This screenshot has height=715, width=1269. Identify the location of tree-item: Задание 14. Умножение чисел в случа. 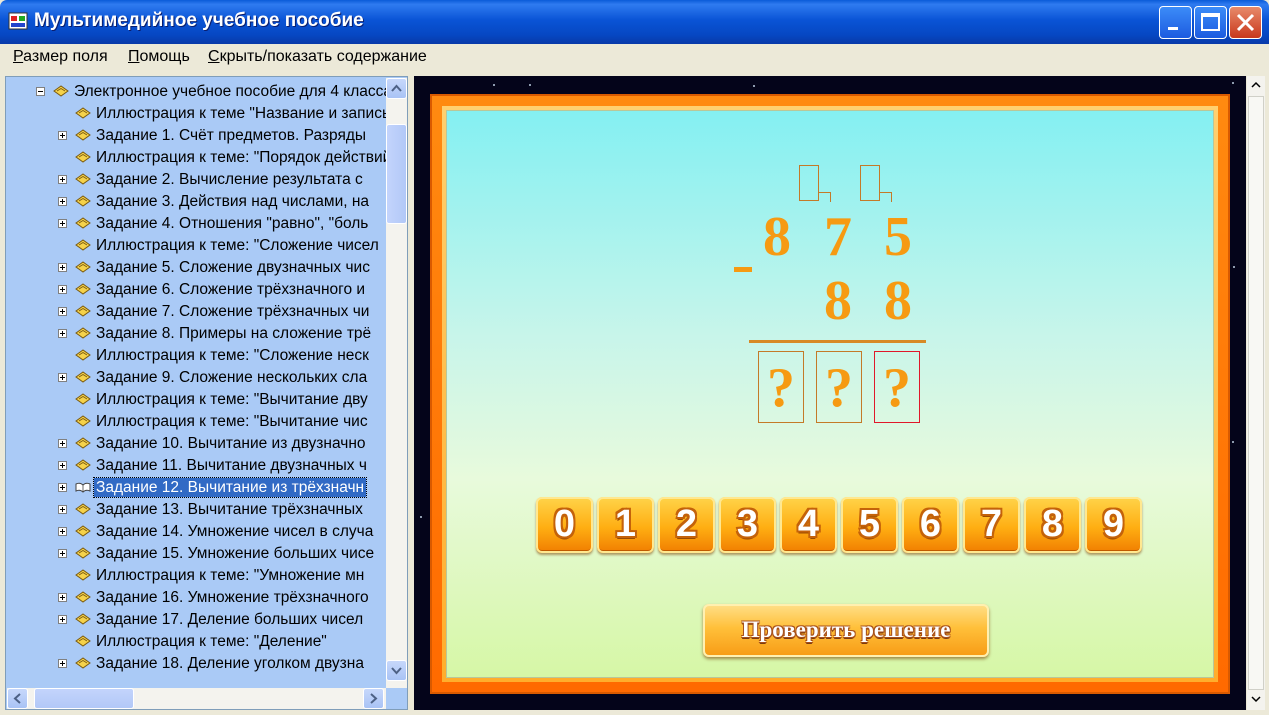
(193, 532).